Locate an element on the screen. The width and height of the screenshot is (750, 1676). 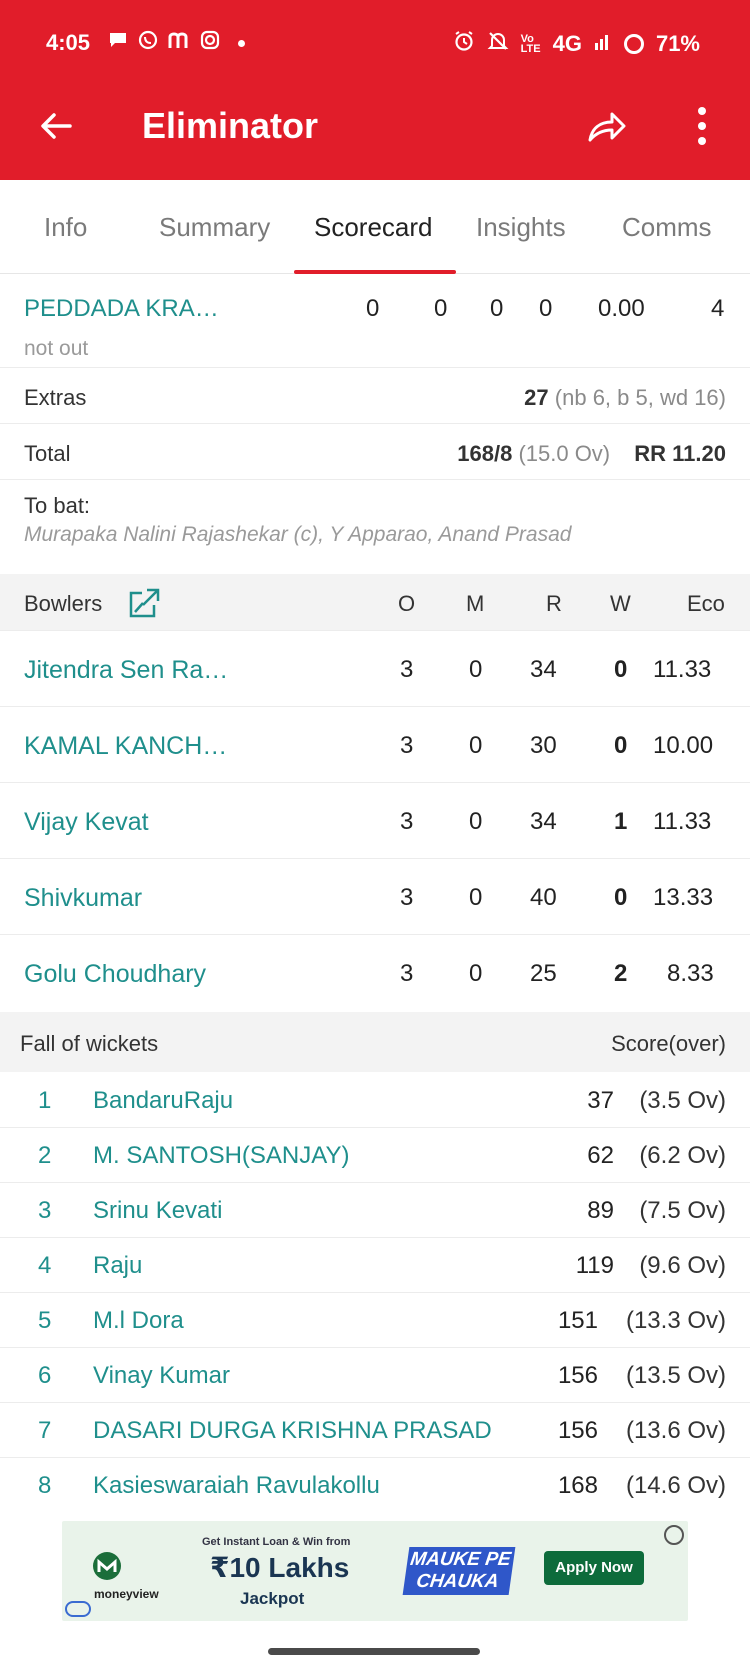
fow-over: (14.6 Ov) is located at coordinates (675, 1485).